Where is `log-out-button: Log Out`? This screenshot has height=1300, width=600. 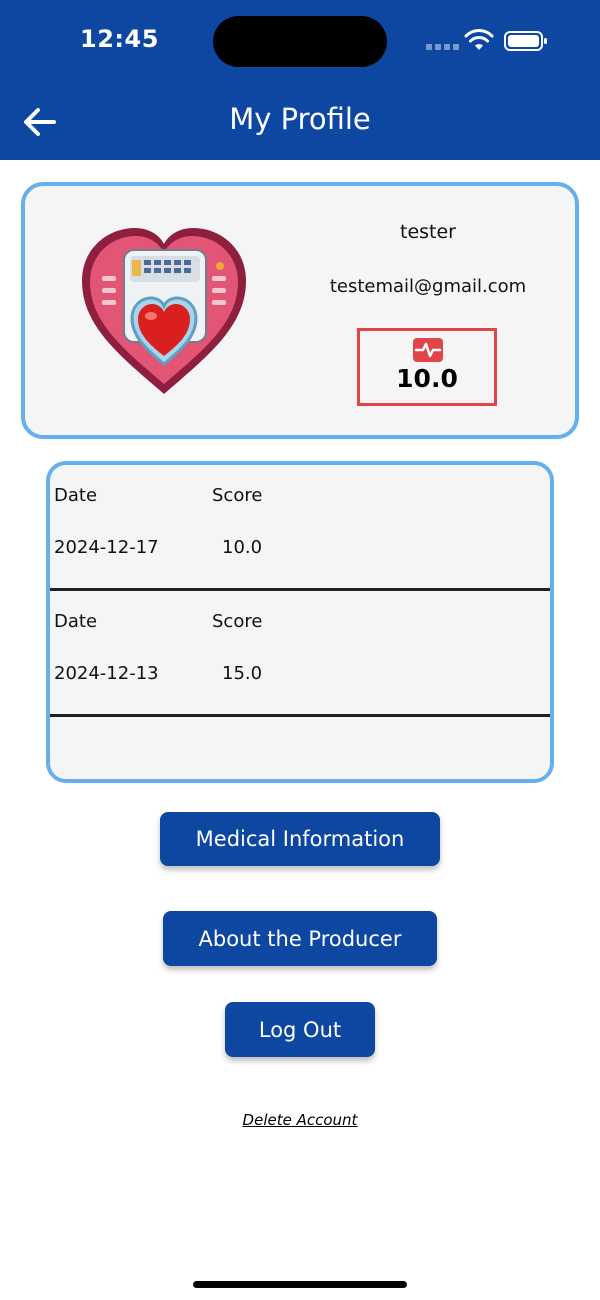 log-out-button: Log Out is located at coordinates (300, 1029).